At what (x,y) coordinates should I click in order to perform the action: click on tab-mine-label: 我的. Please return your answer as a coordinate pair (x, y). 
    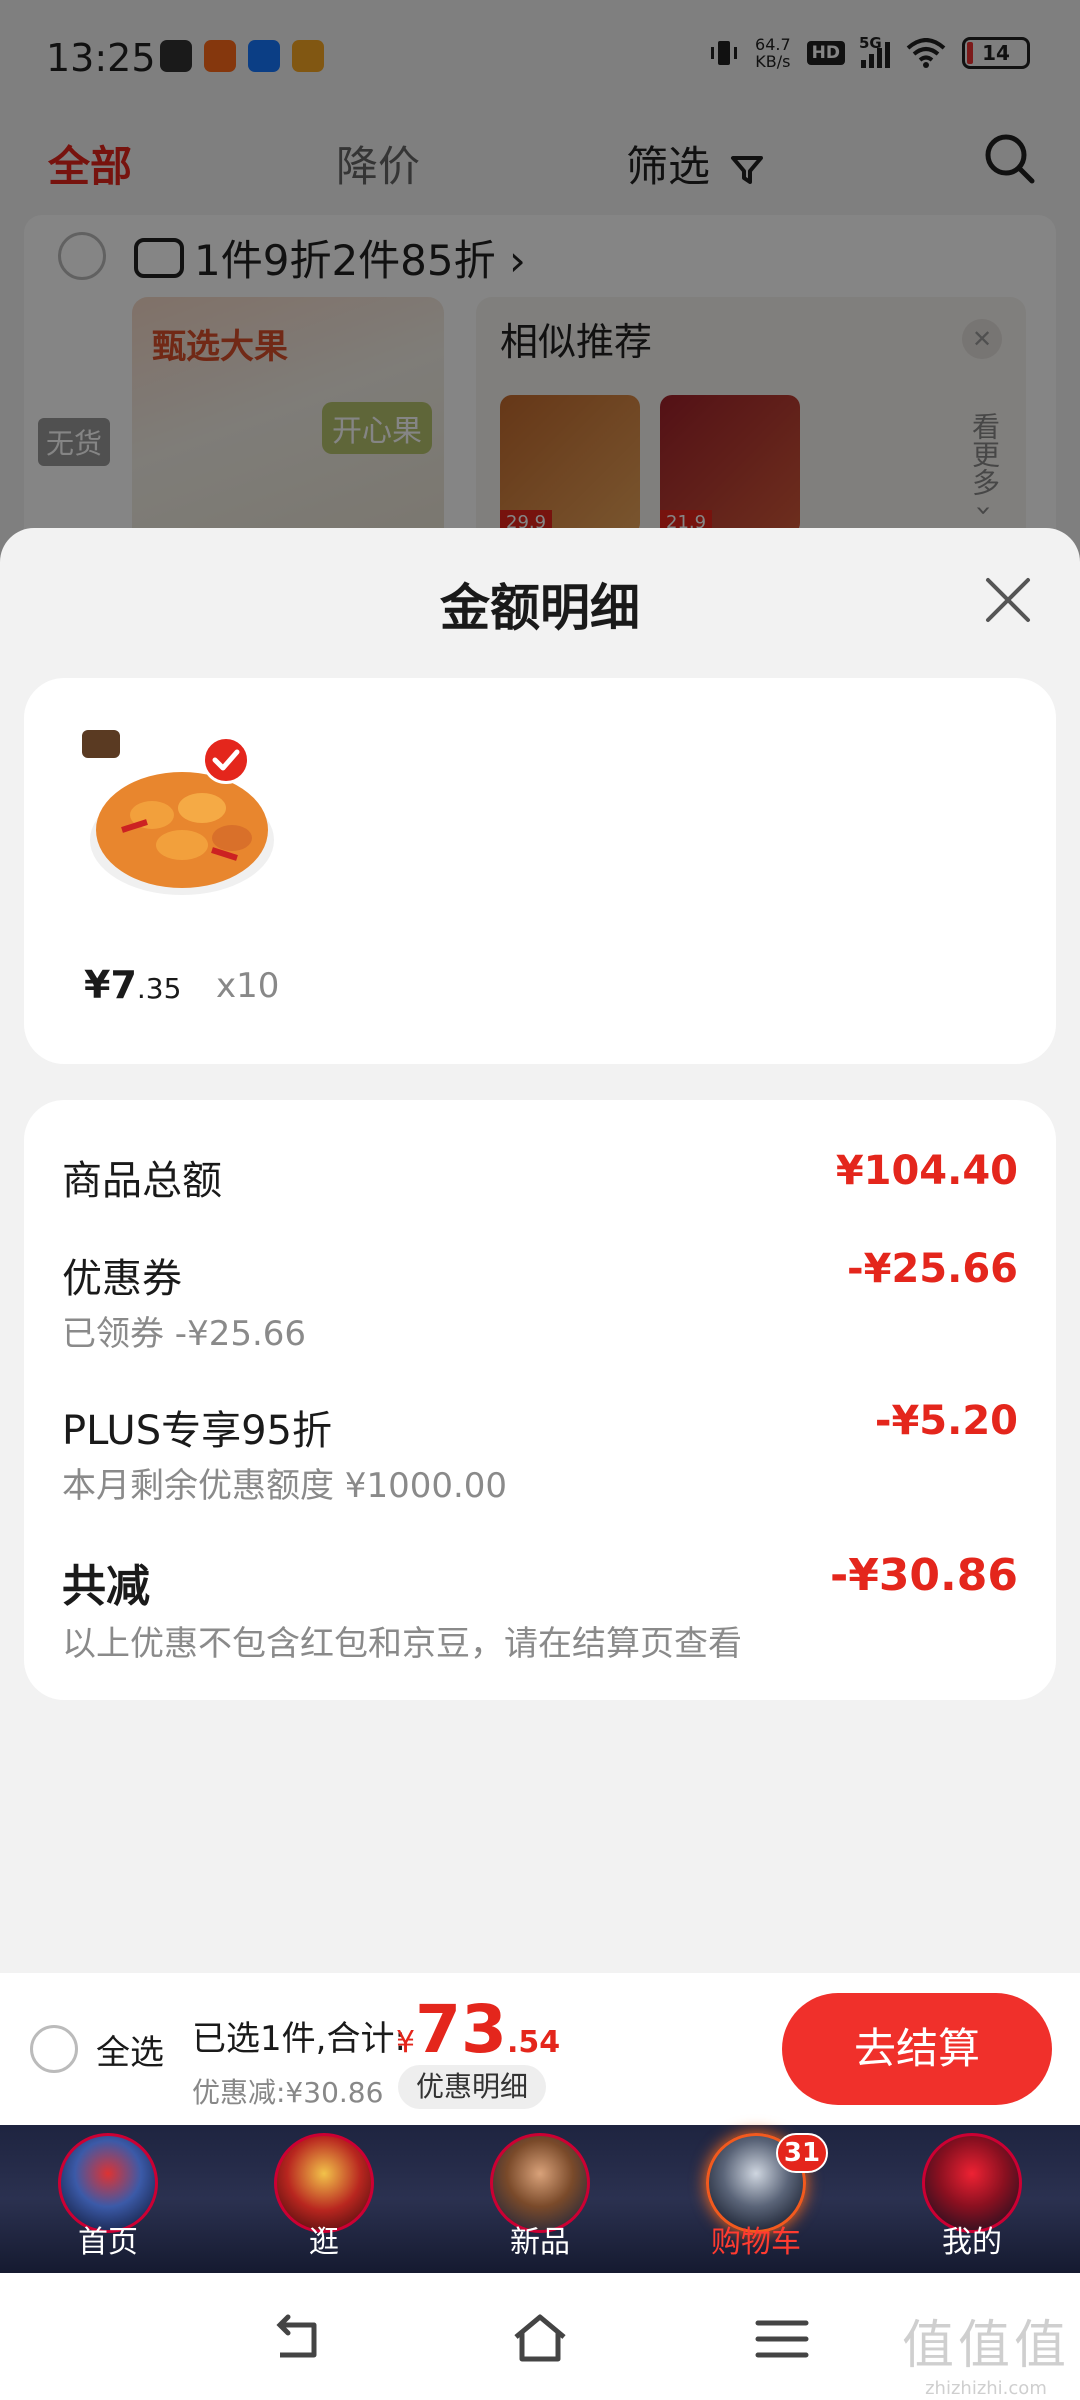
    Looking at the image, I should click on (972, 2242).